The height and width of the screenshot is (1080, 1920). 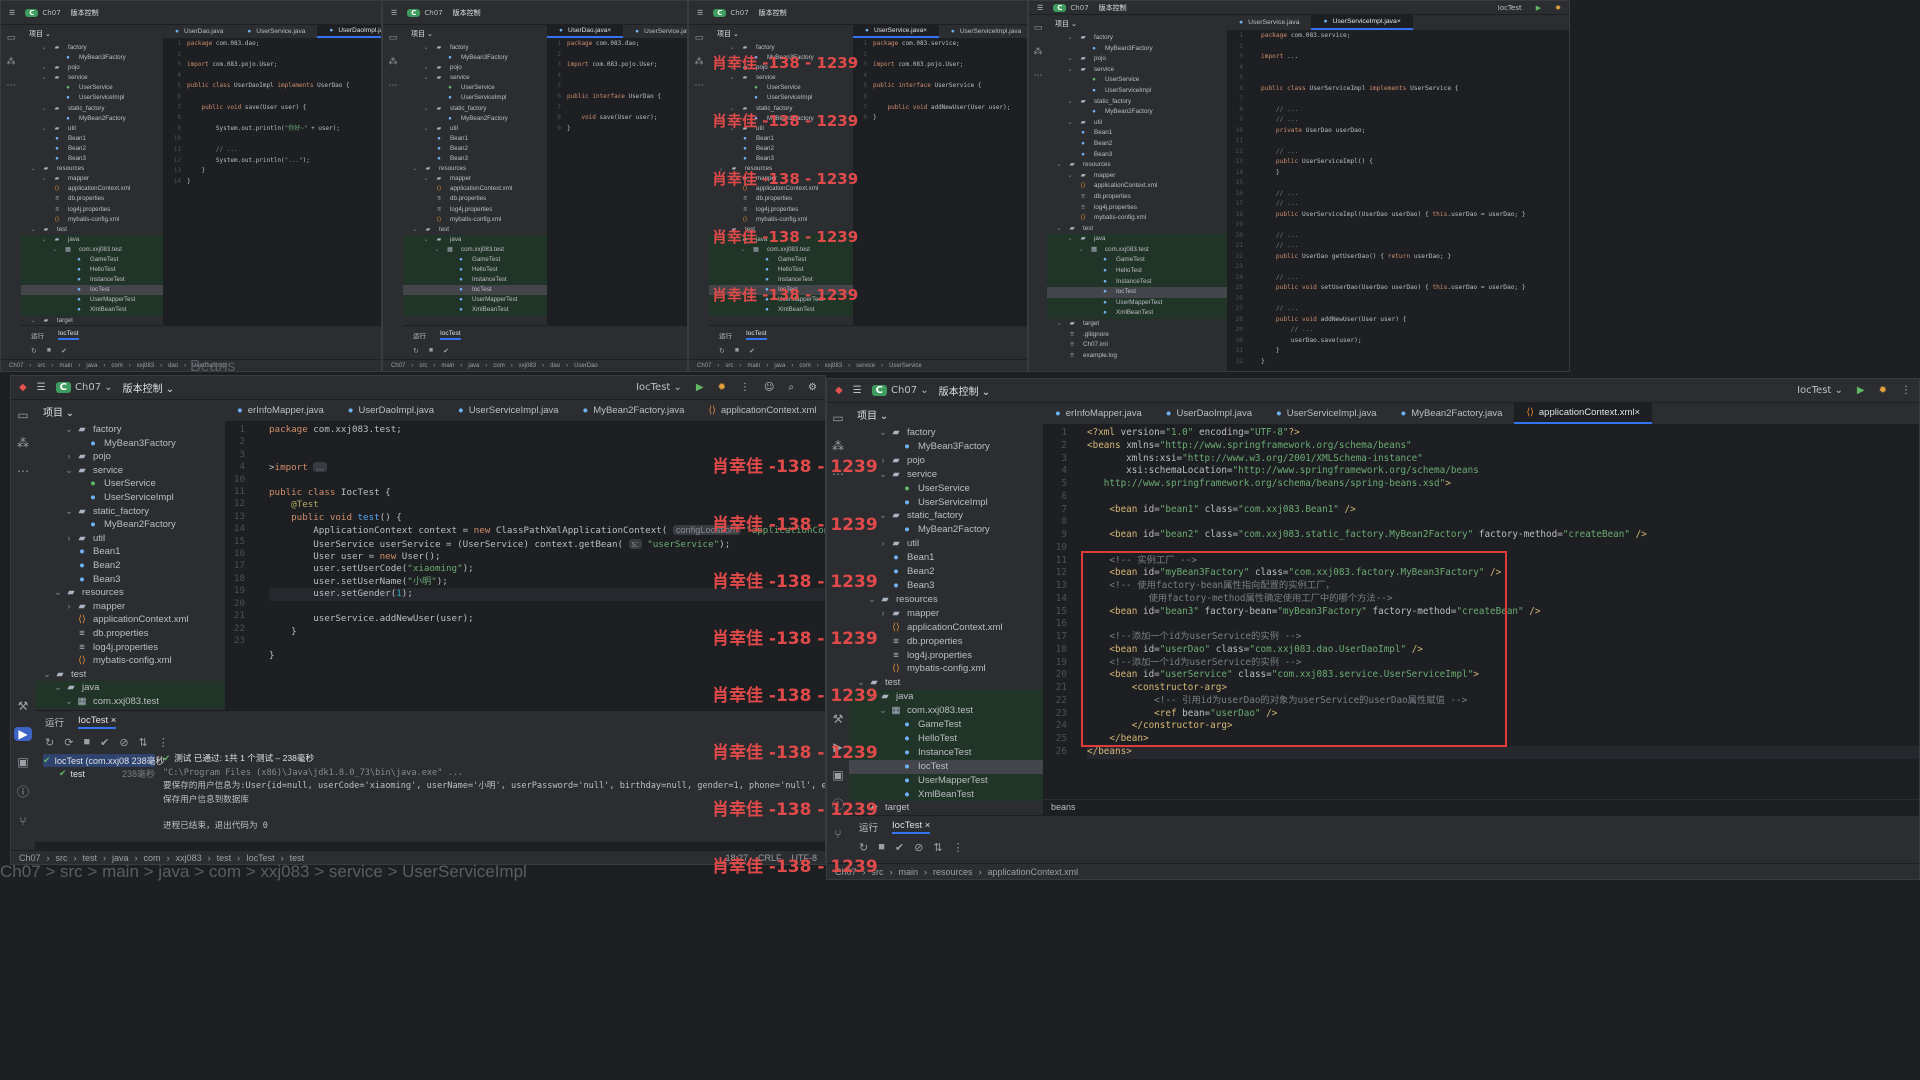 I want to click on tree-item: › ▰ target, so click(x=946, y=808).